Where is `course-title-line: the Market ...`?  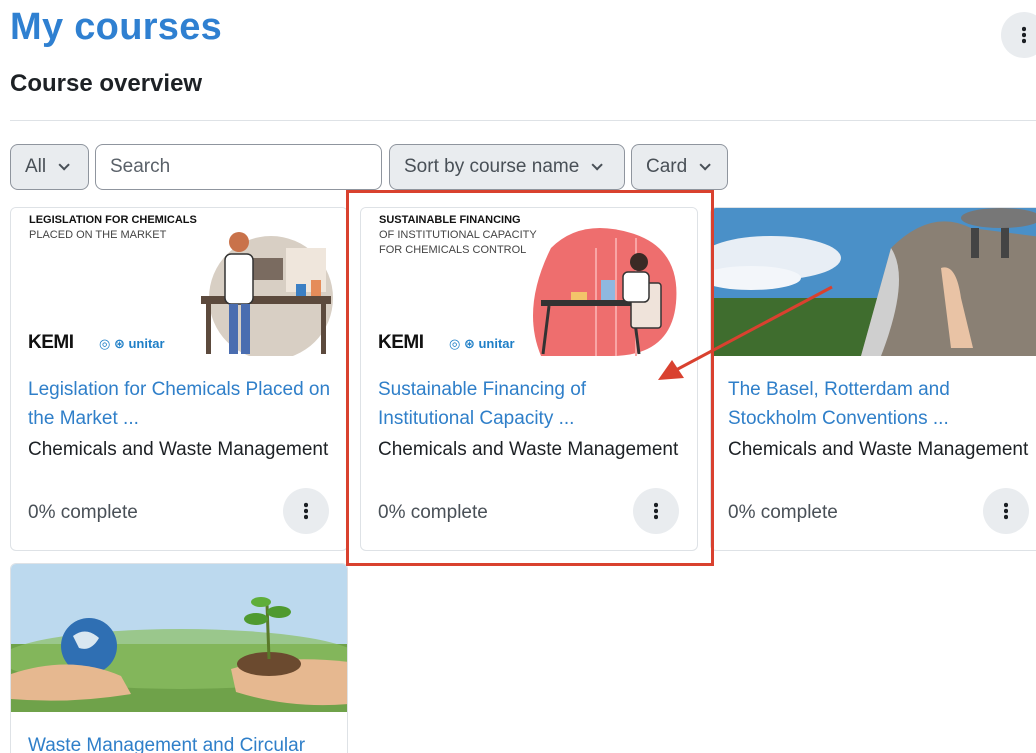
course-title-line: the Market ... is located at coordinates (83, 418).